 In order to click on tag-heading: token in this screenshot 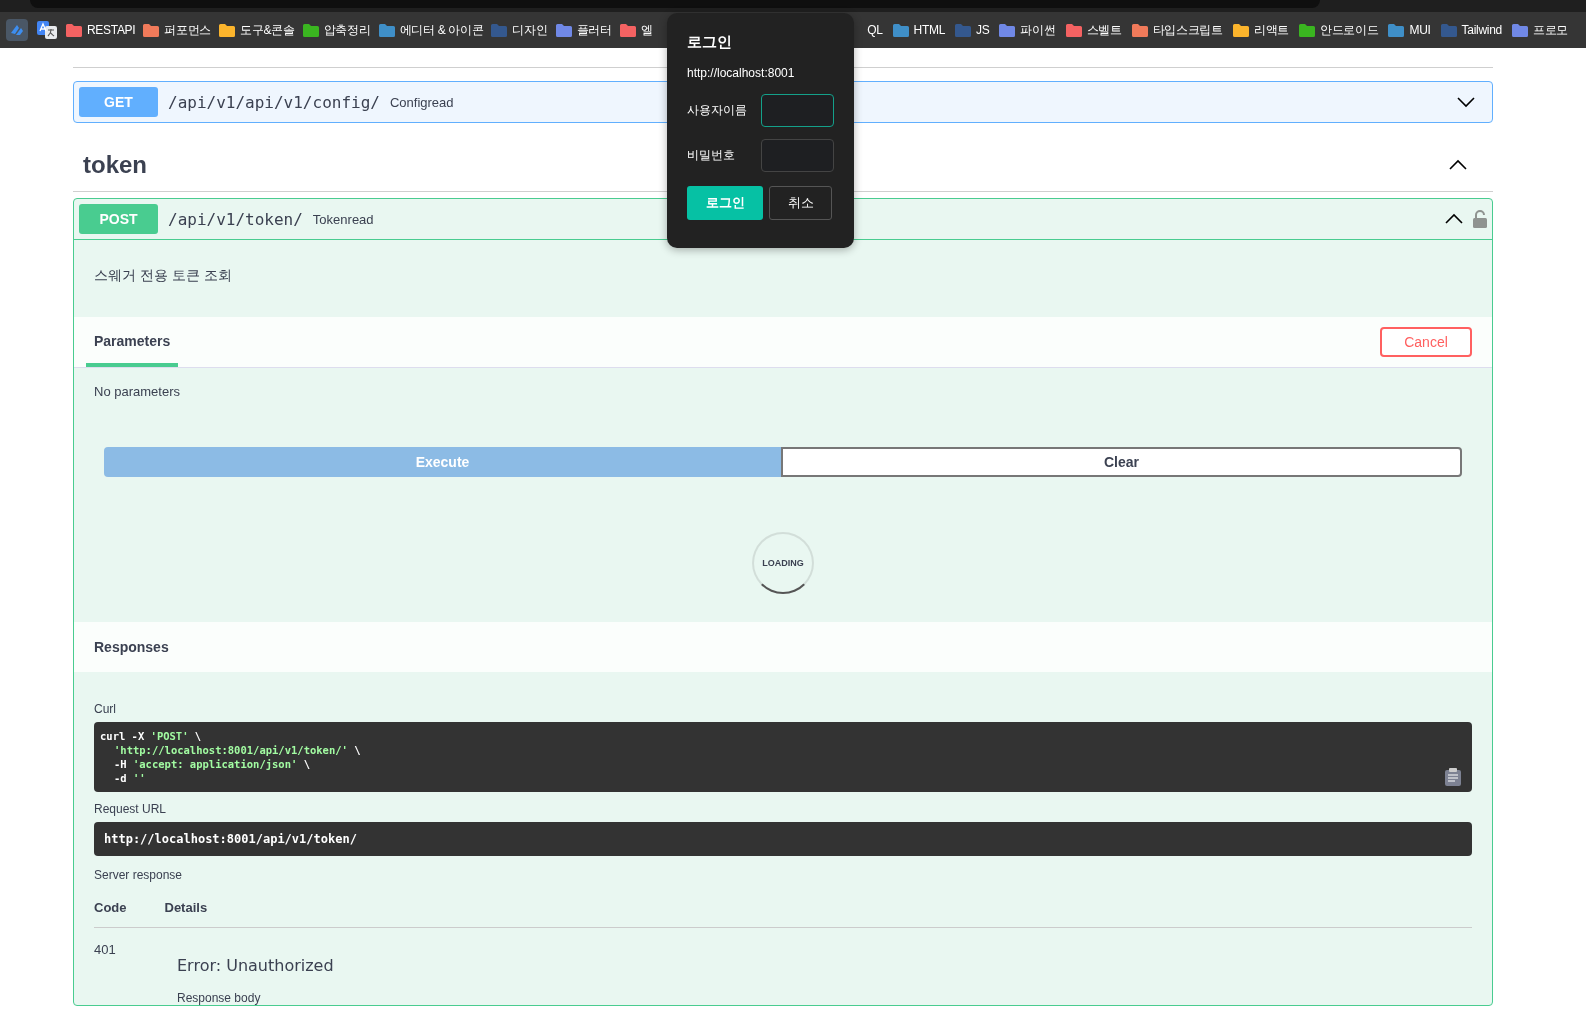, I will do `click(115, 165)`.